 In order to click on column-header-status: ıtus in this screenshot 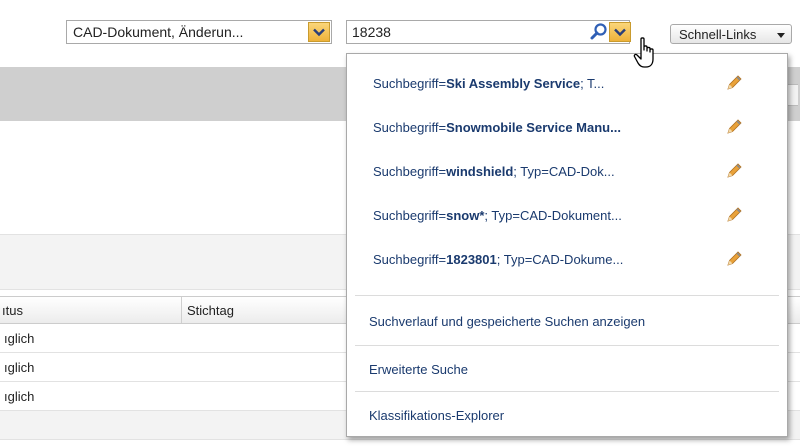, I will do `click(12, 310)`.